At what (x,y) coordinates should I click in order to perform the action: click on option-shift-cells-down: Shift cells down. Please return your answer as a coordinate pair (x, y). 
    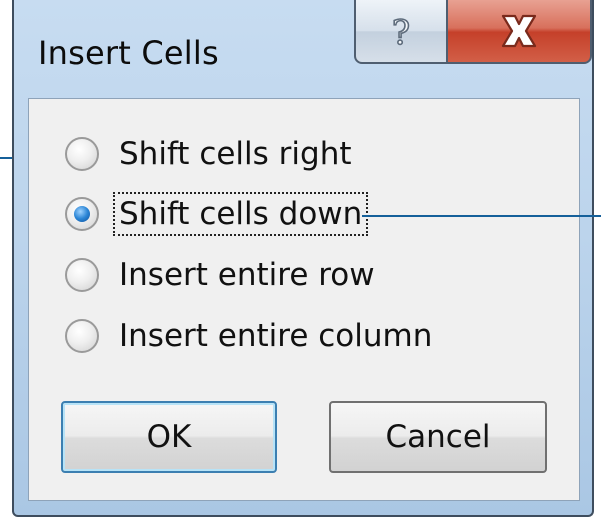
    Looking at the image, I should click on (217, 214).